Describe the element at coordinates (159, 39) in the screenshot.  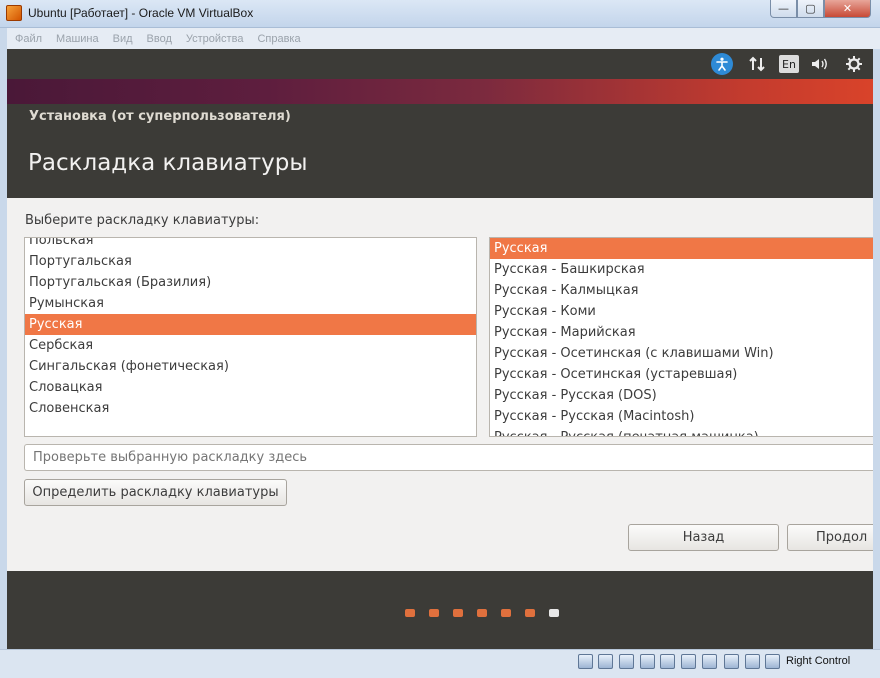
I see `menu-input: Ввод` at that location.